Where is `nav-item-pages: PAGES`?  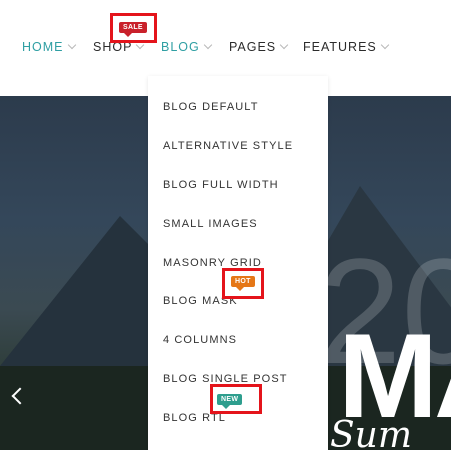
nav-item-pages: PAGES is located at coordinates (259, 47).